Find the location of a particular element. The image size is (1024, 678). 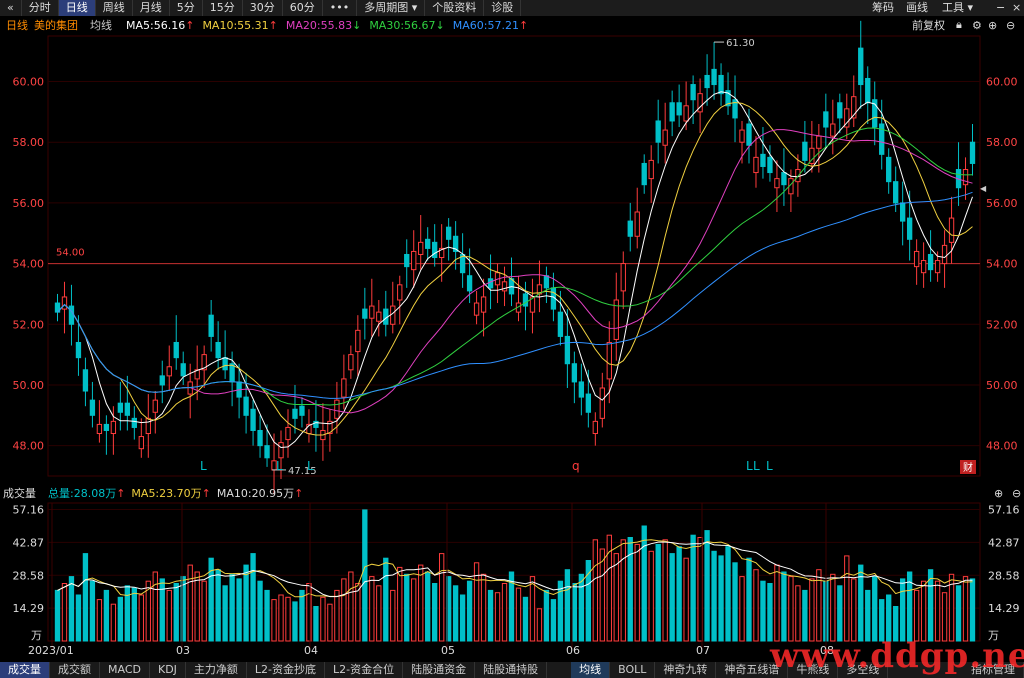

indicator-tab-7: 陆股通资金 is located at coordinates (439, 670).